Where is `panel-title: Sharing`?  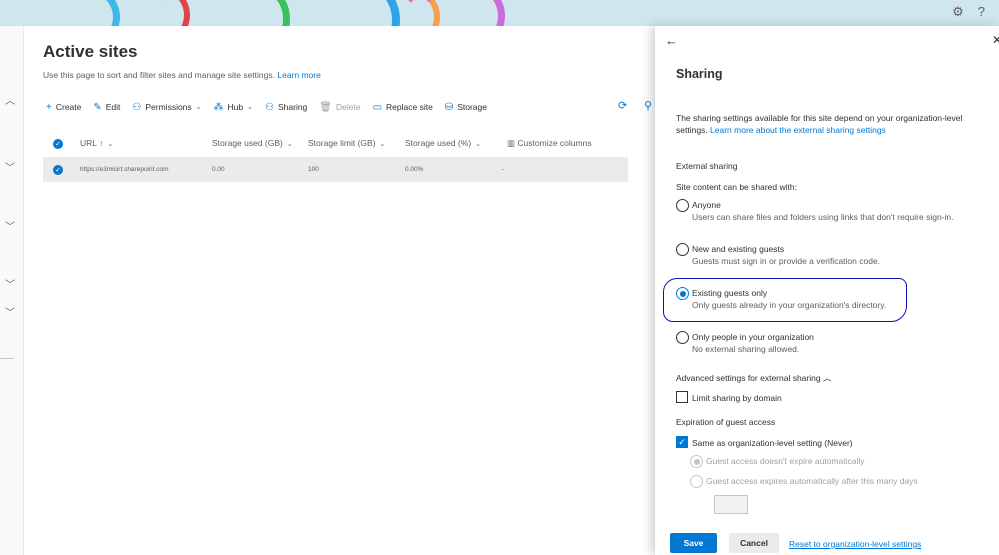
panel-title: Sharing is located at coordinates (699, 74).